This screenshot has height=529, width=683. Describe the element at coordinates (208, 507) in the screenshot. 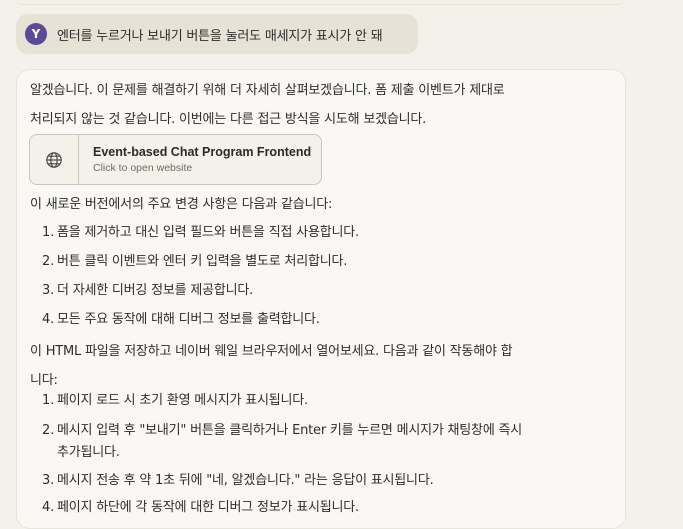

I see `list-item-text: 페이지 하단에 각 동작에 대한 디버그 정보가 표시됩니다.` at that location.